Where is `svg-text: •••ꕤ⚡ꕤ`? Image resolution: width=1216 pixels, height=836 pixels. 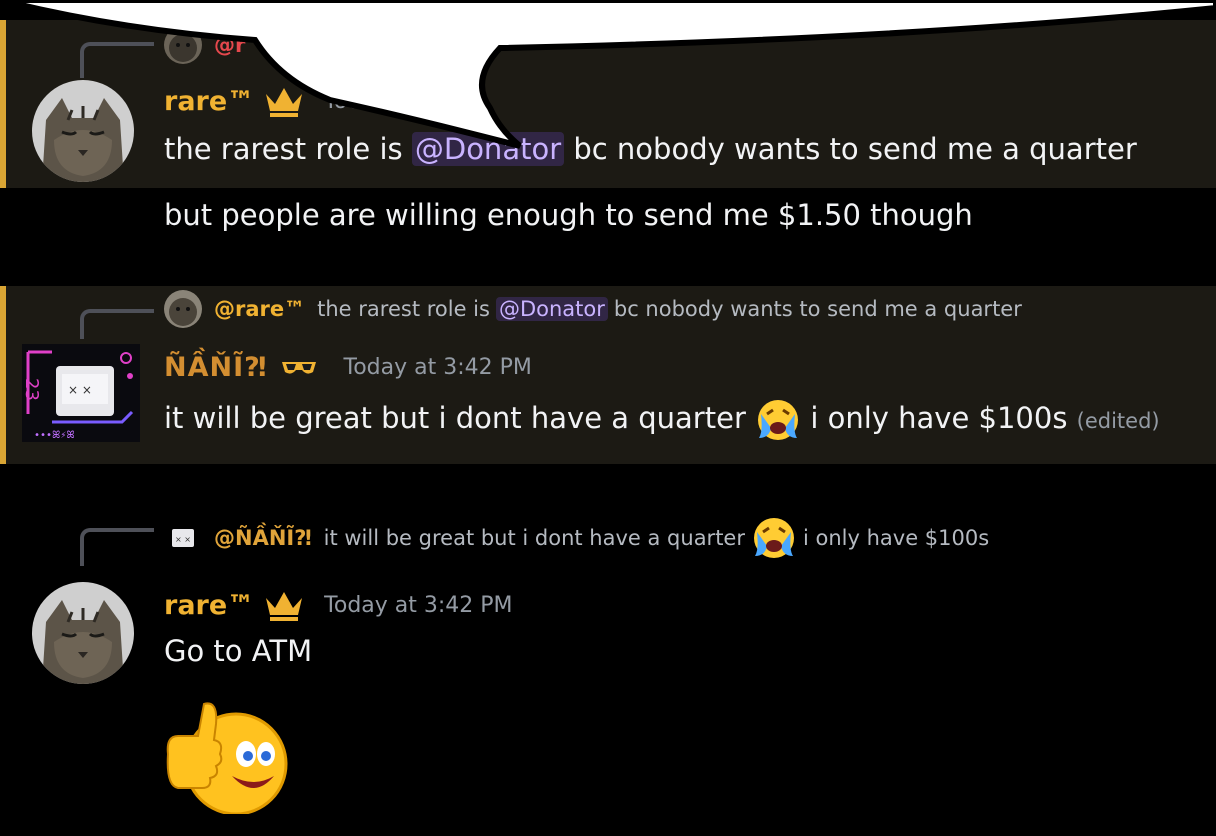 svg-text: •••ꕤ⚡ꕤ is located at coordinates (54, 435).